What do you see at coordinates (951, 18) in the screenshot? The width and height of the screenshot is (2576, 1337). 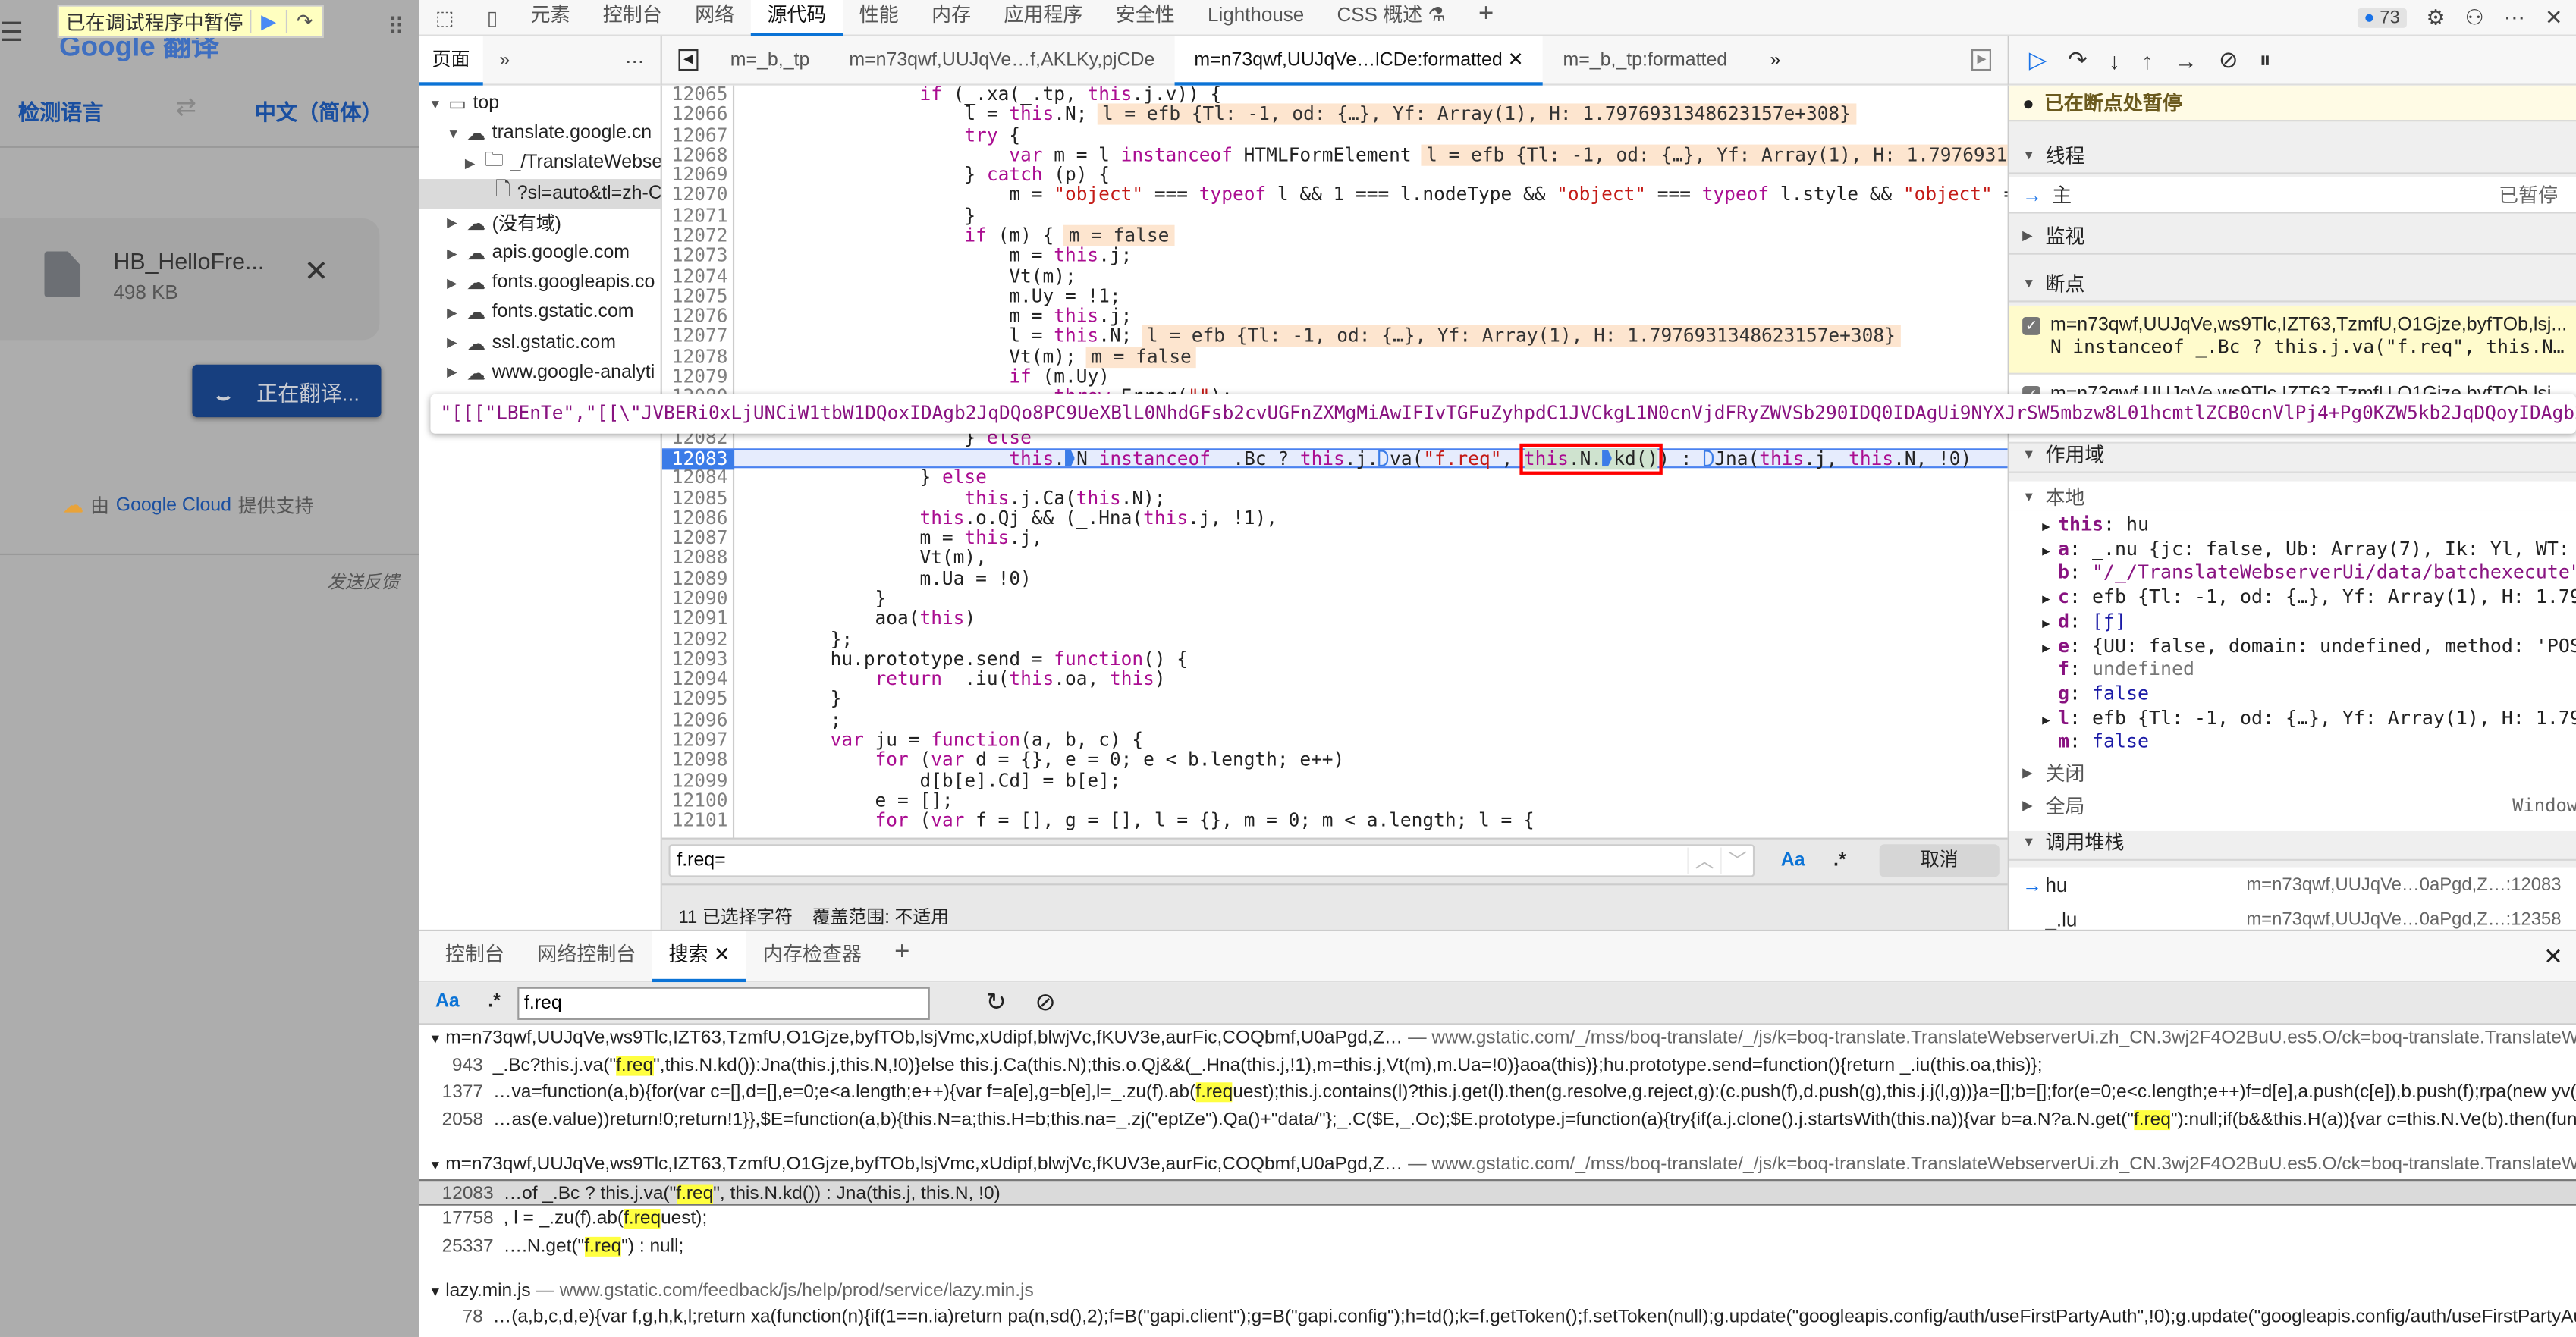 I see `tab-内存: 内存` at bounding box center [951, 18].